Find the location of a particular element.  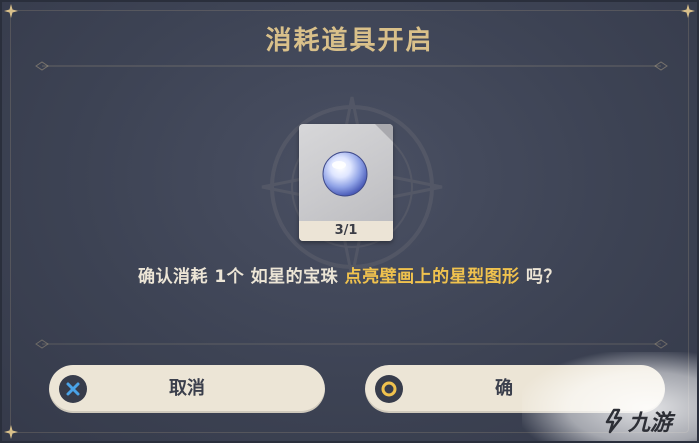

watermark: 九游 is located at coordinates (637, 421).